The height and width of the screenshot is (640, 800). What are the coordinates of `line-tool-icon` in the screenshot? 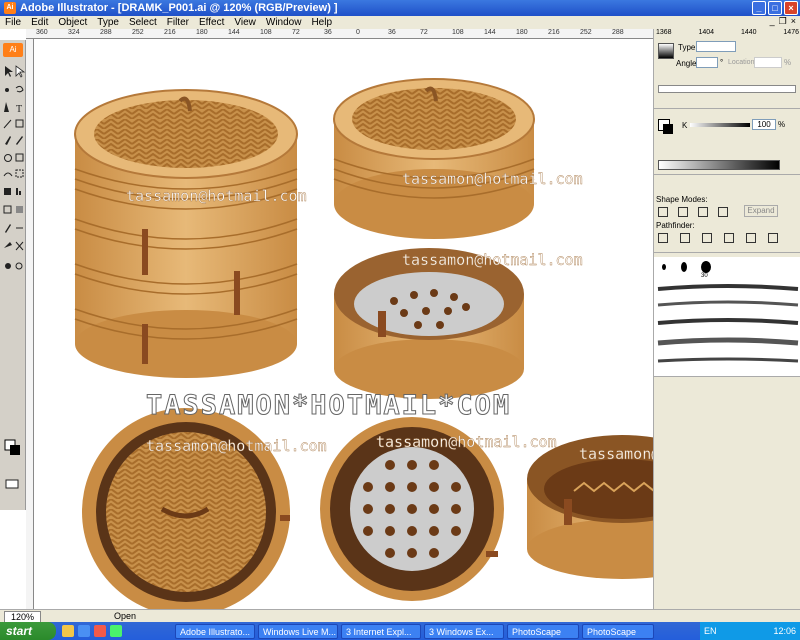 It's located at (7, 124).